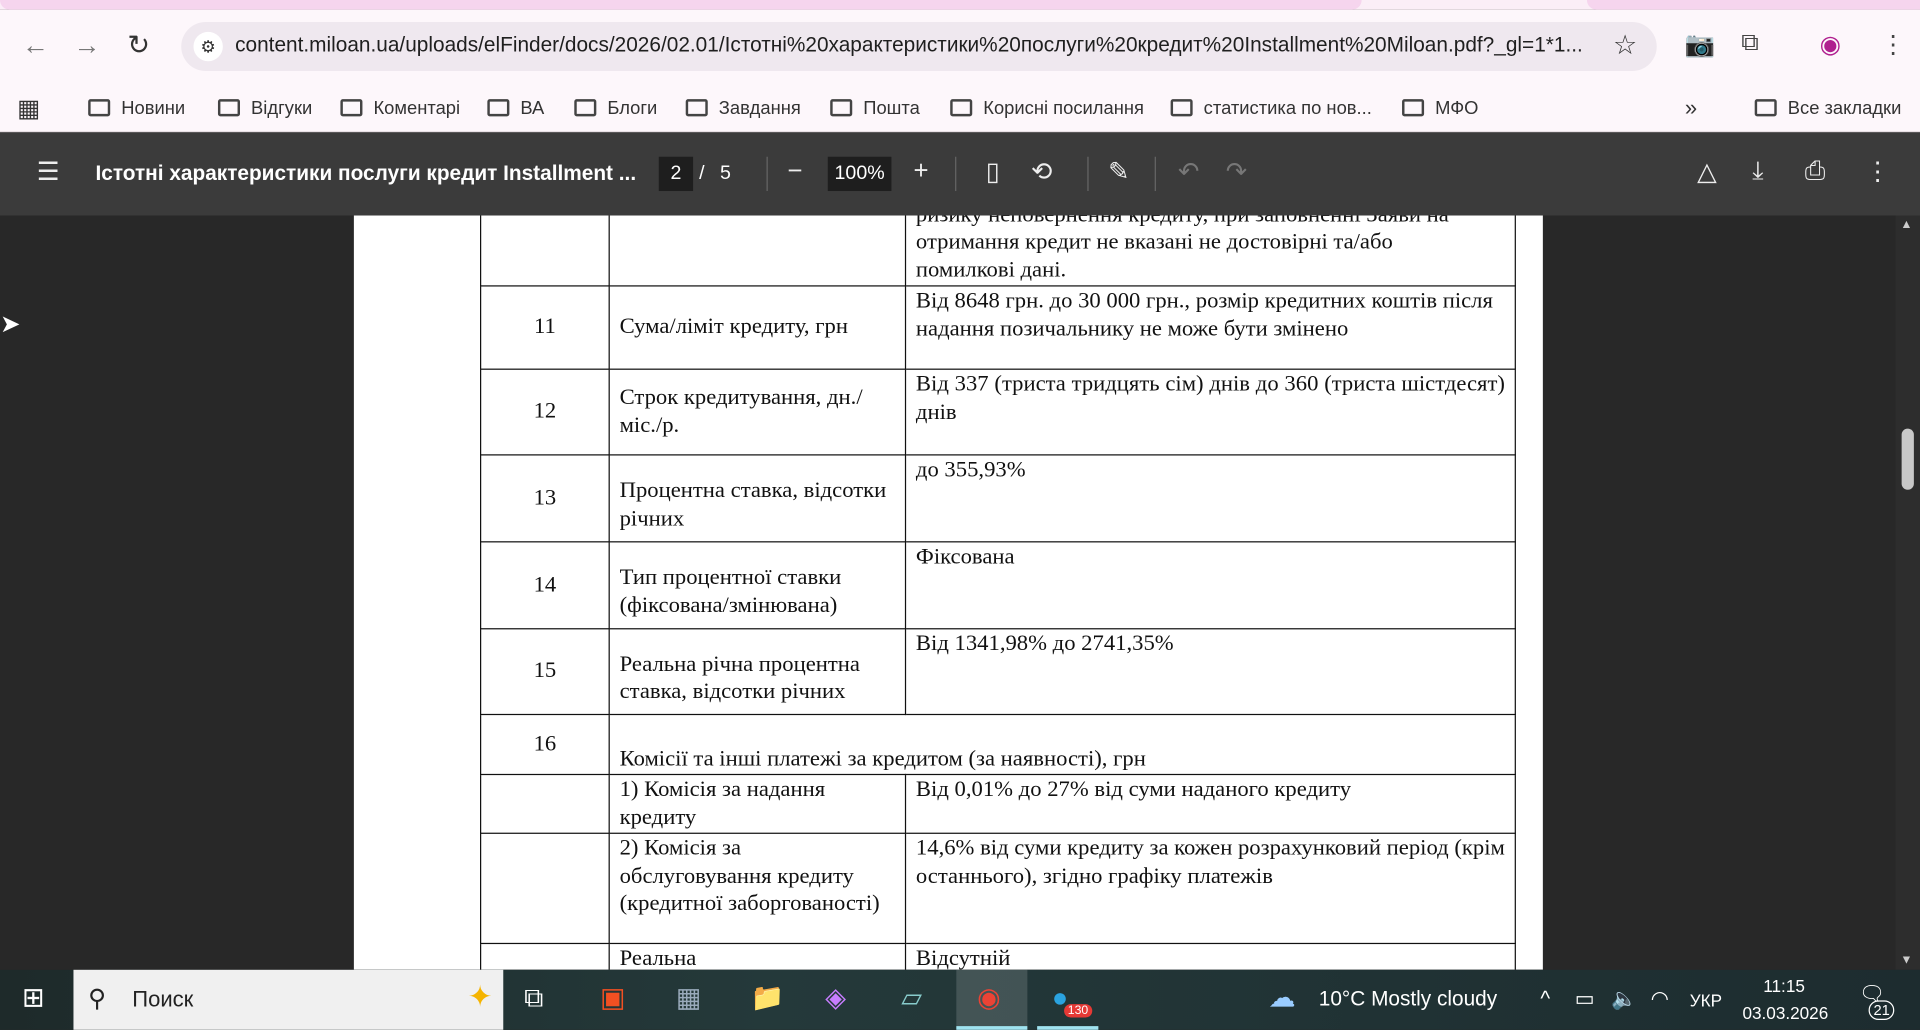 This screenshot has width=1920, height=1030. I want to click on rotate-icon: ⟲, so click(1042, 172).